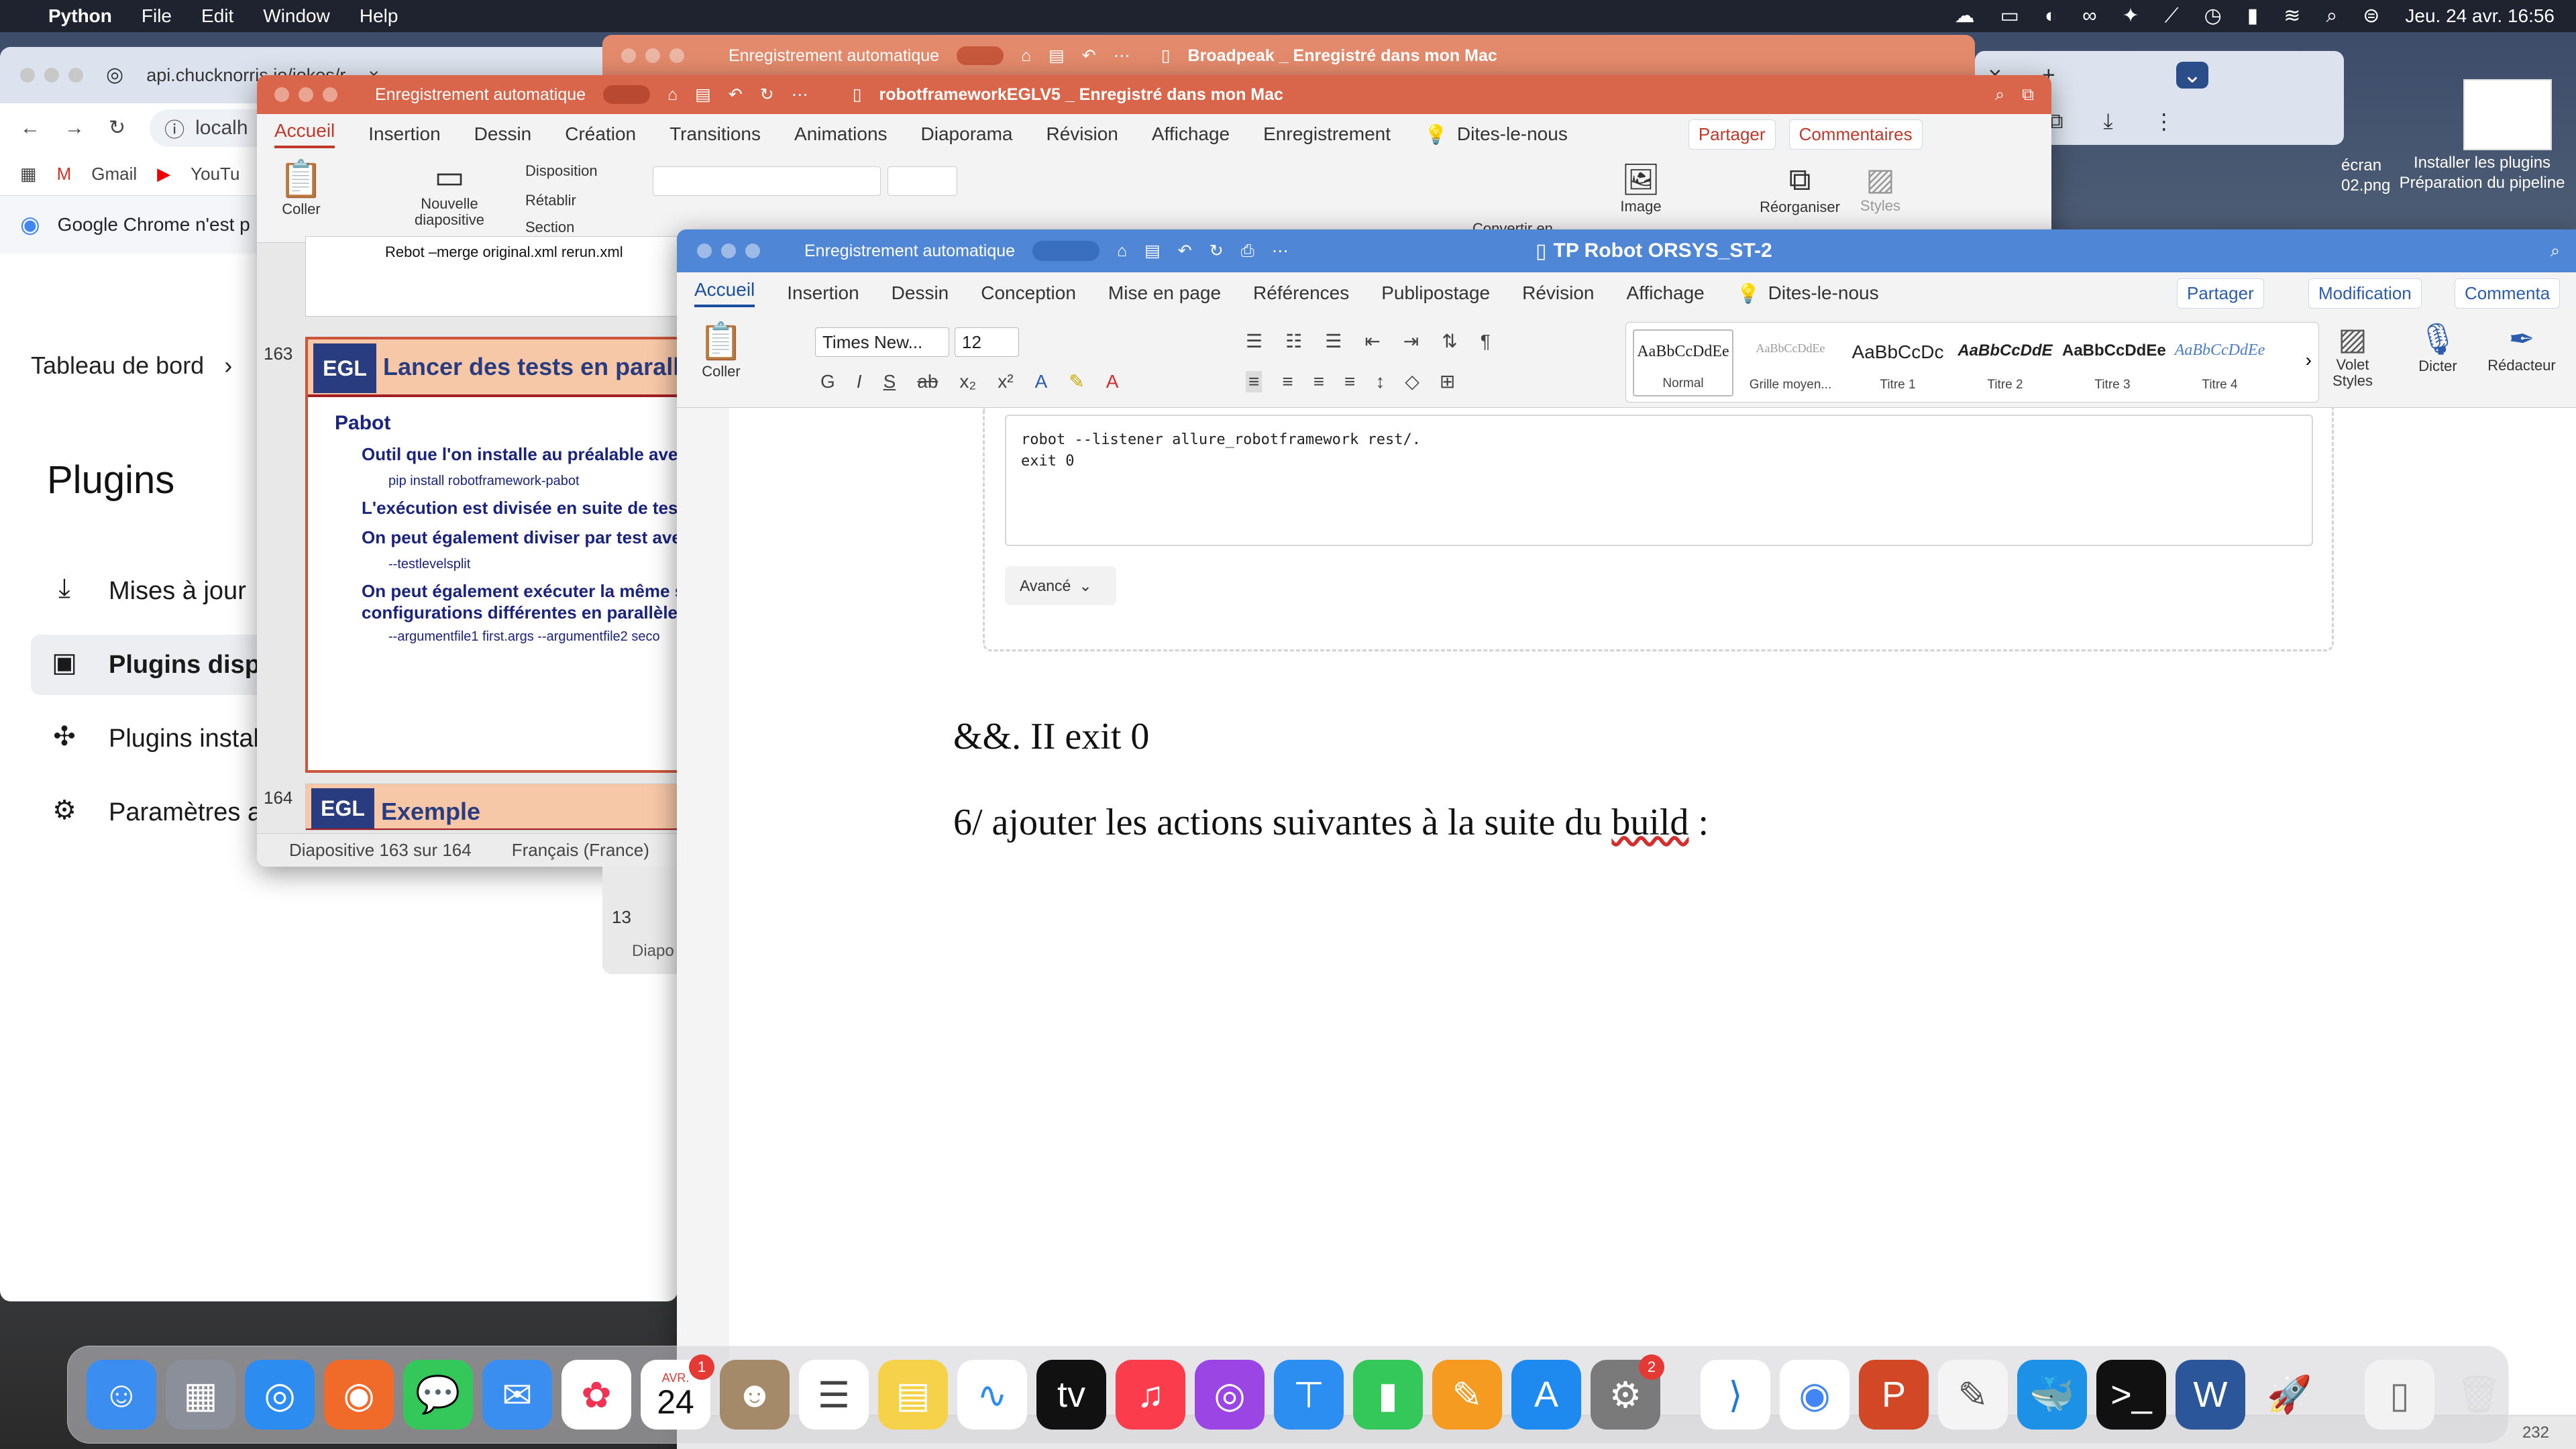  Describe the element at coordinates (2108, 121) in the screenshot. I see `download-icon: ⤓` at that location.